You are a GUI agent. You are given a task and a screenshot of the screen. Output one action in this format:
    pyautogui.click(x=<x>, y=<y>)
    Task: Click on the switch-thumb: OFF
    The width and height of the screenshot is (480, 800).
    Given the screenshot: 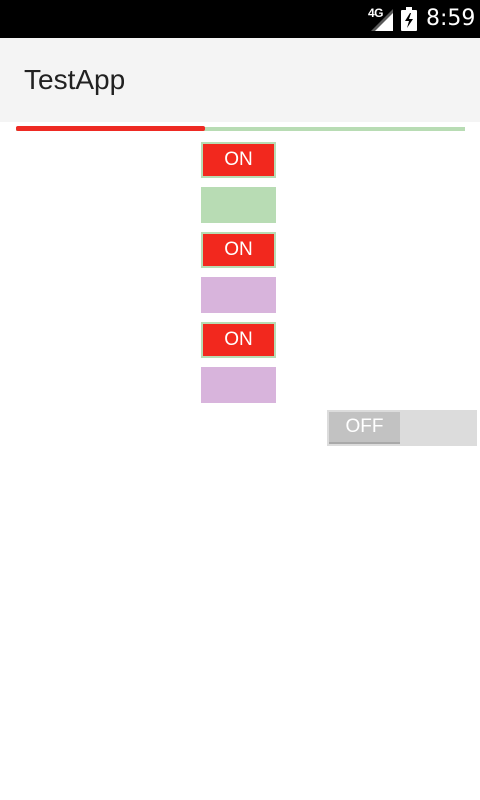 What is the action you would take?
    pyautogui.click(x=364, y=428)
    